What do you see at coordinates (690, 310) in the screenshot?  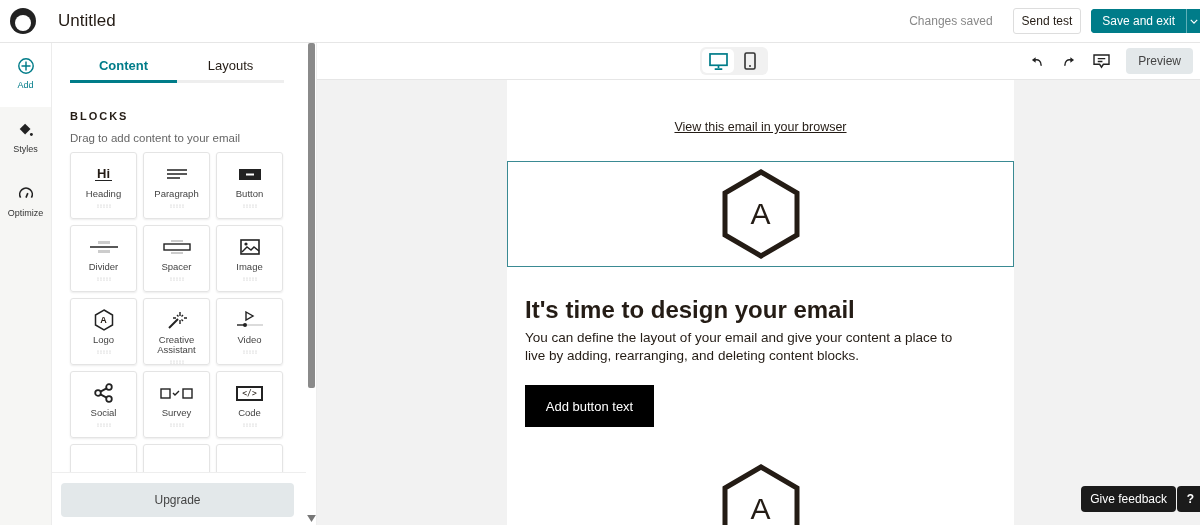 I see `email-heading: It's time to design your email` at bounding box center [690, 310].